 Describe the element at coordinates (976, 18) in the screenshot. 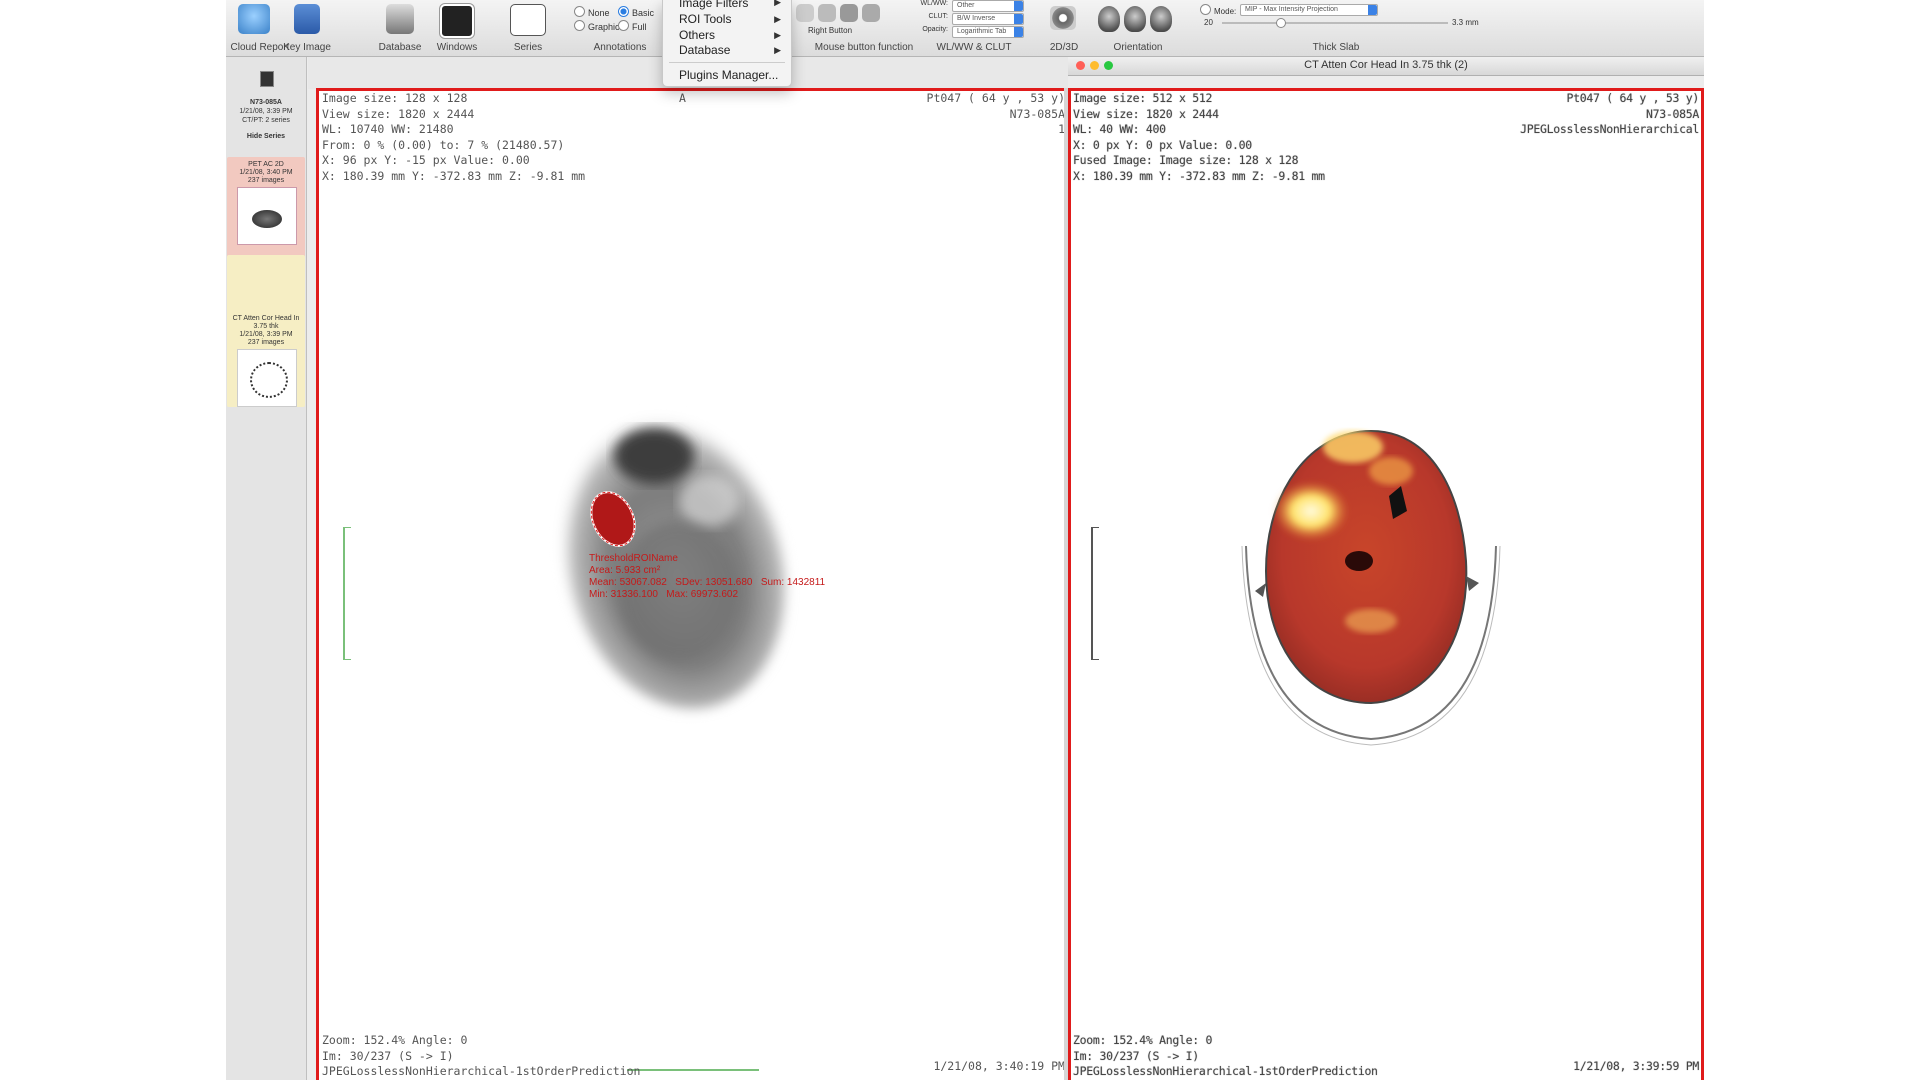

I see `clut-value: B/W Inverse` at that location.